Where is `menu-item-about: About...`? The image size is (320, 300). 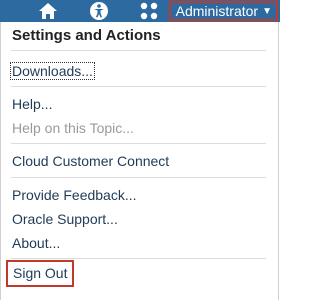 menu-item-about: About... is located at coordinates (36, 243).